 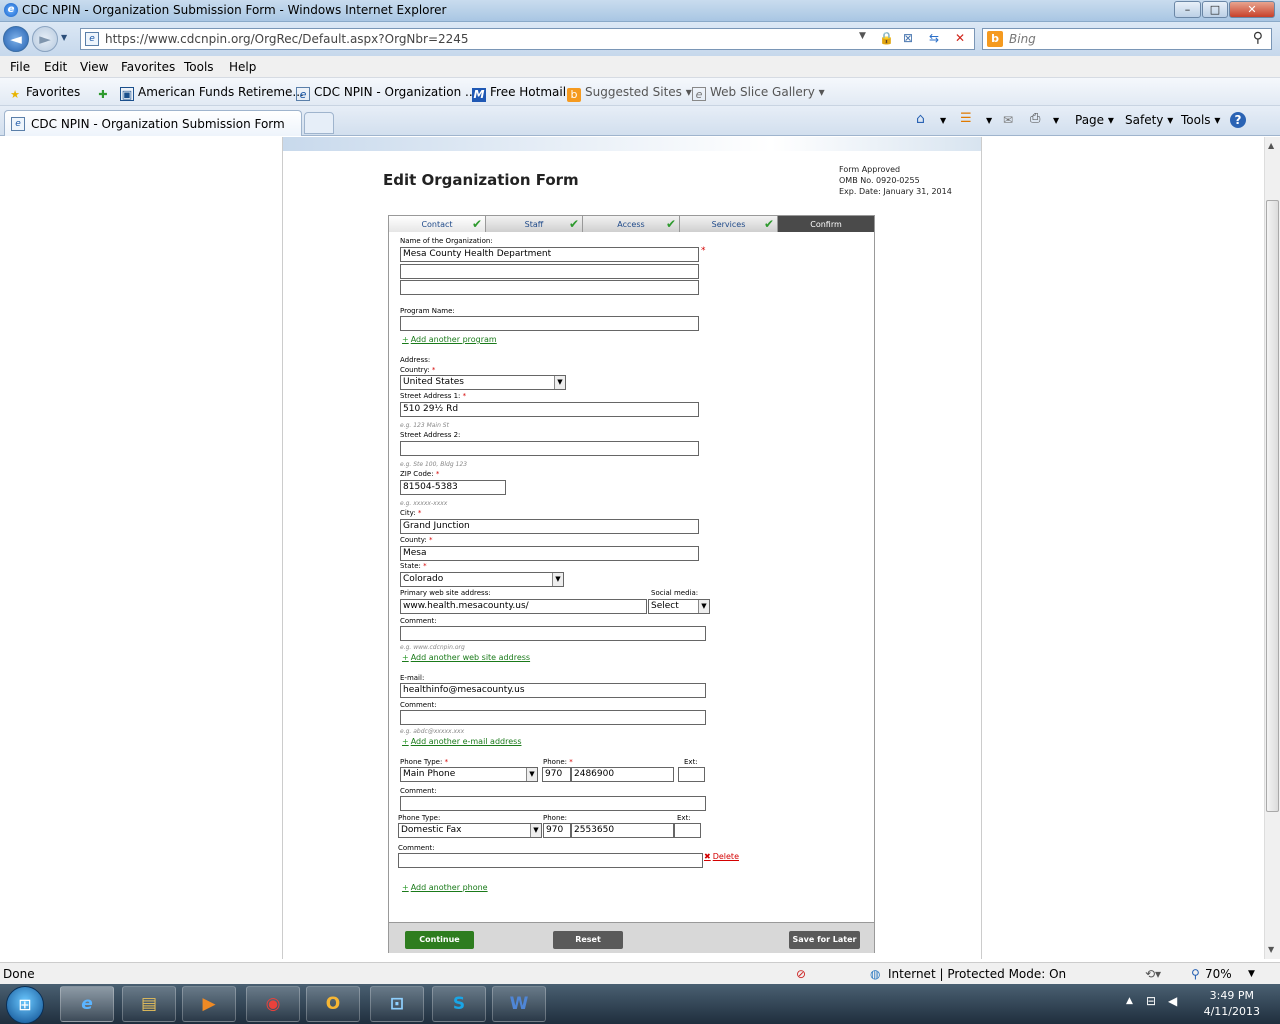 What do you see at coordinates (960, 38) in the screenshot?
I see `stop-icon: ✕` at bounding box center [960, 38].